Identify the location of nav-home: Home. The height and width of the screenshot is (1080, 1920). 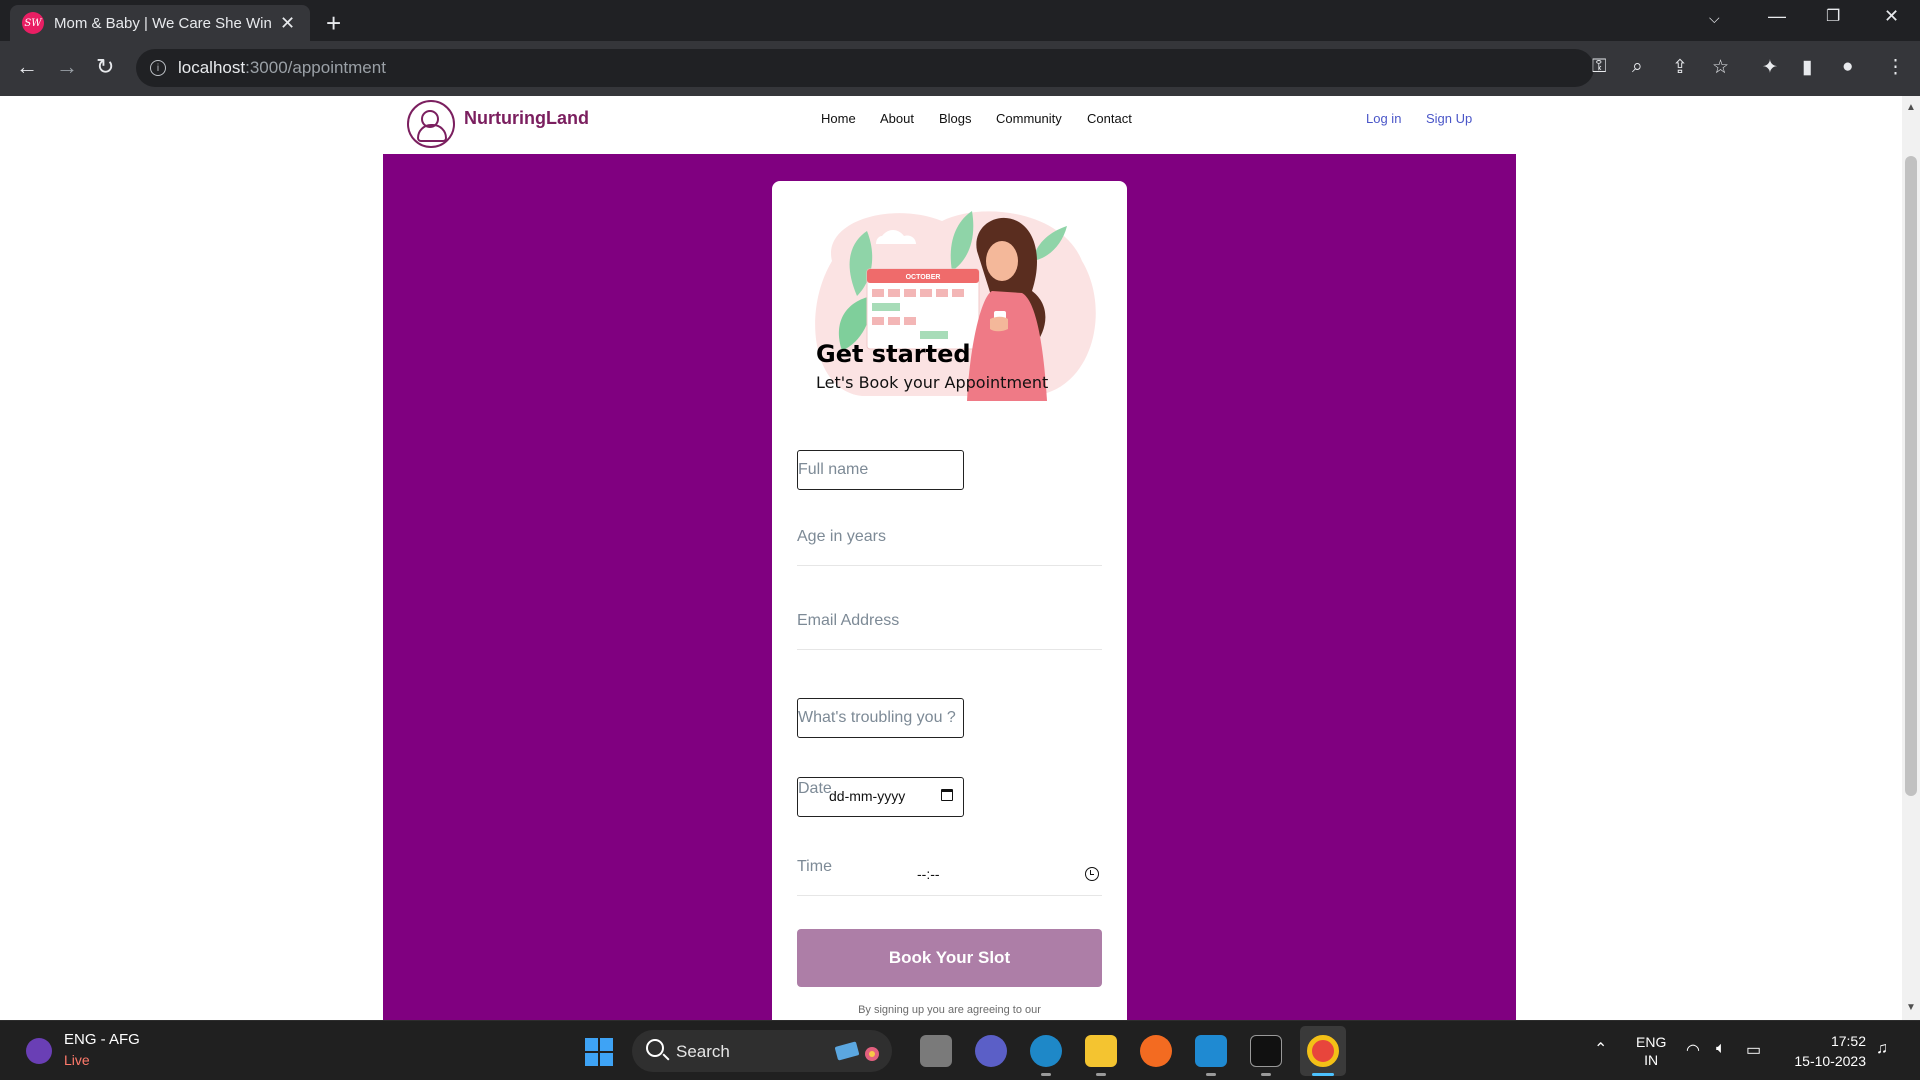
(838, 118).